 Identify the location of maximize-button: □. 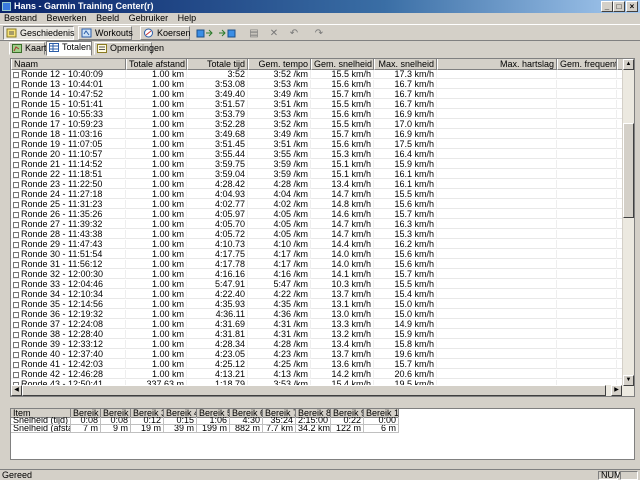
(619, 6).